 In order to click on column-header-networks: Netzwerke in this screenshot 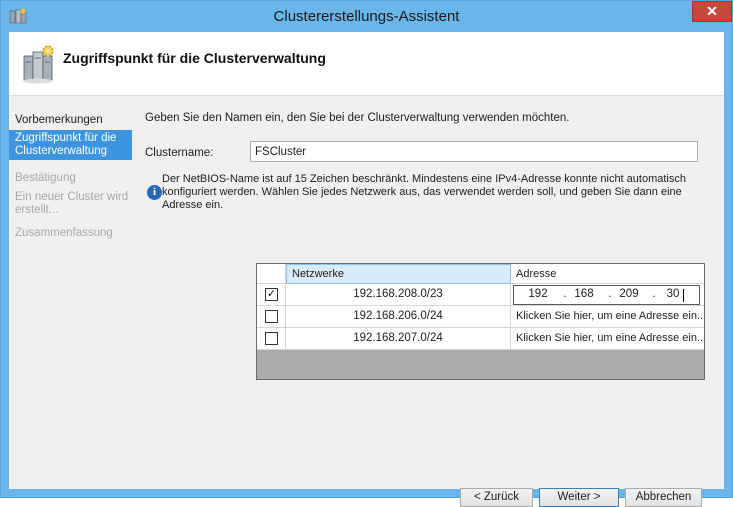, I will do `click(398, 274)`.